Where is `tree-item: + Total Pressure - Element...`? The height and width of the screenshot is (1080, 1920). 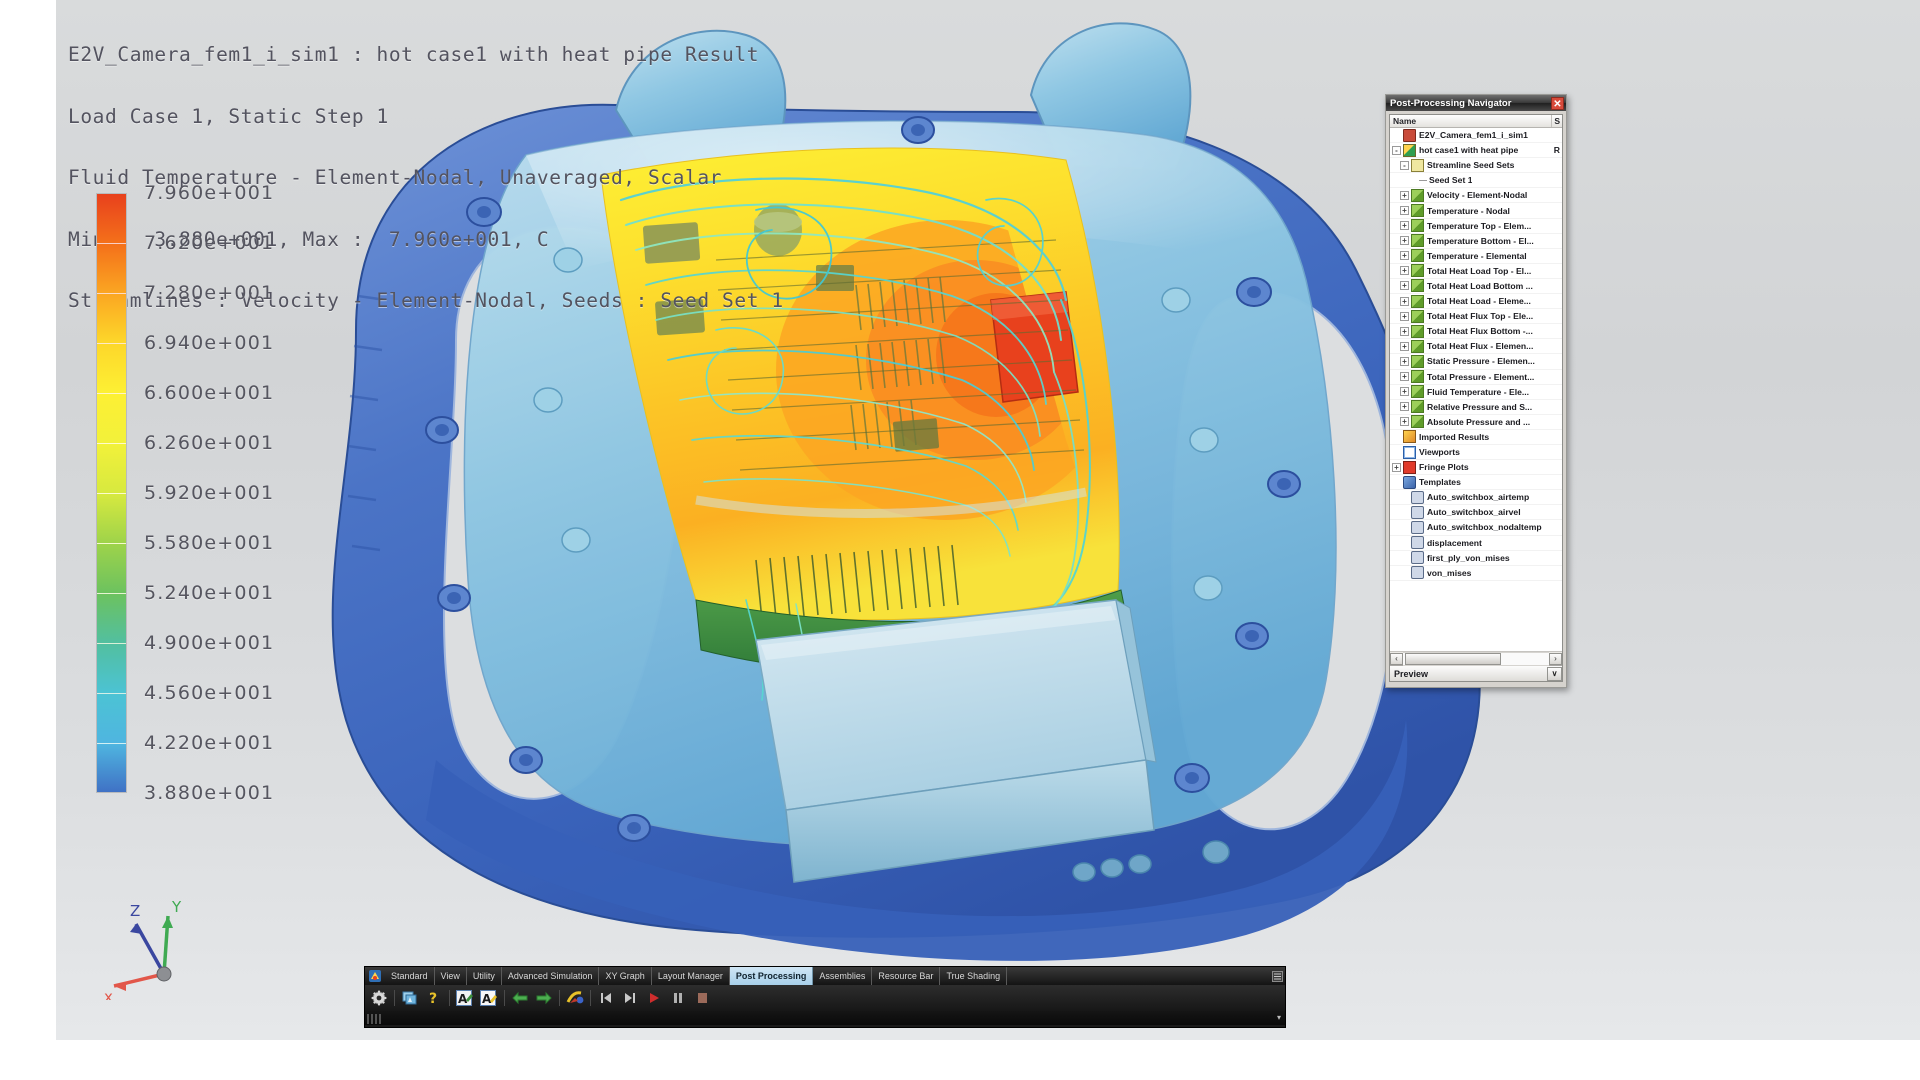
tree-item: + Total Pressure - Element... is located at coordinates (1476, 377).